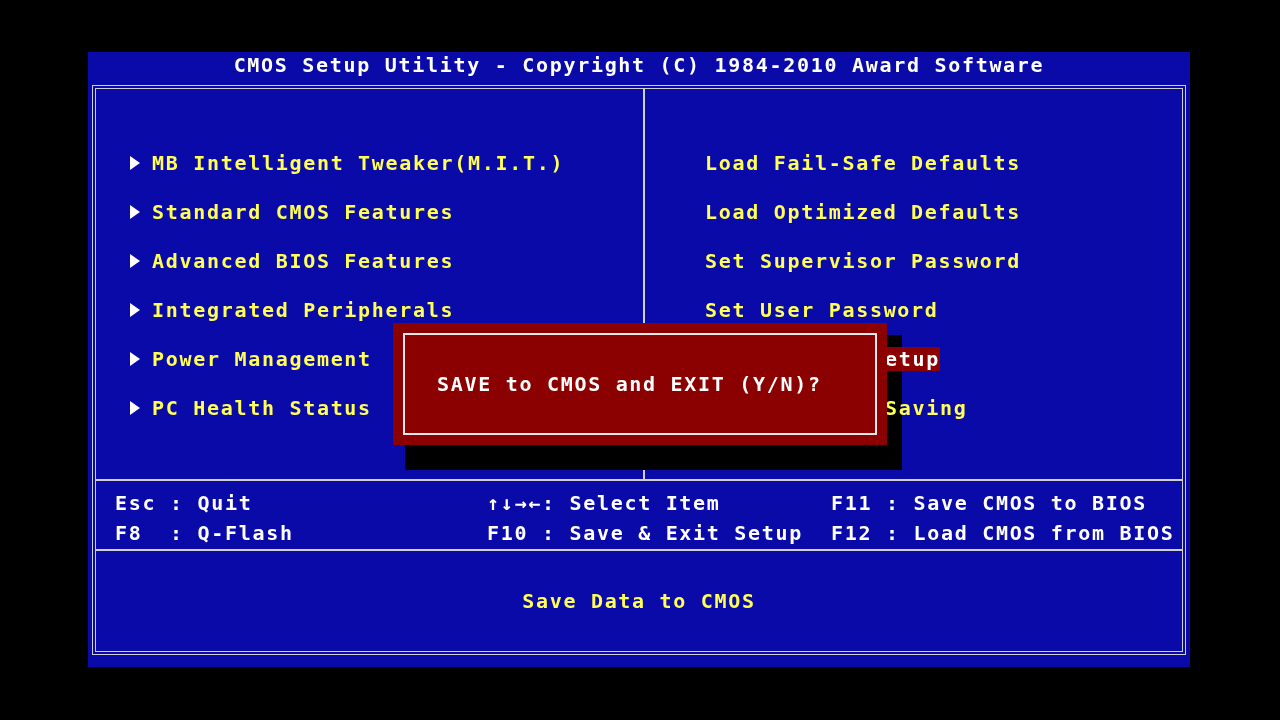 The width and height of the screenshot is (1280, 720). What do you see at coordinates (262, 359) in the screenshot?
I see `menu-item: Power Management` at bounding box center [262, 359].